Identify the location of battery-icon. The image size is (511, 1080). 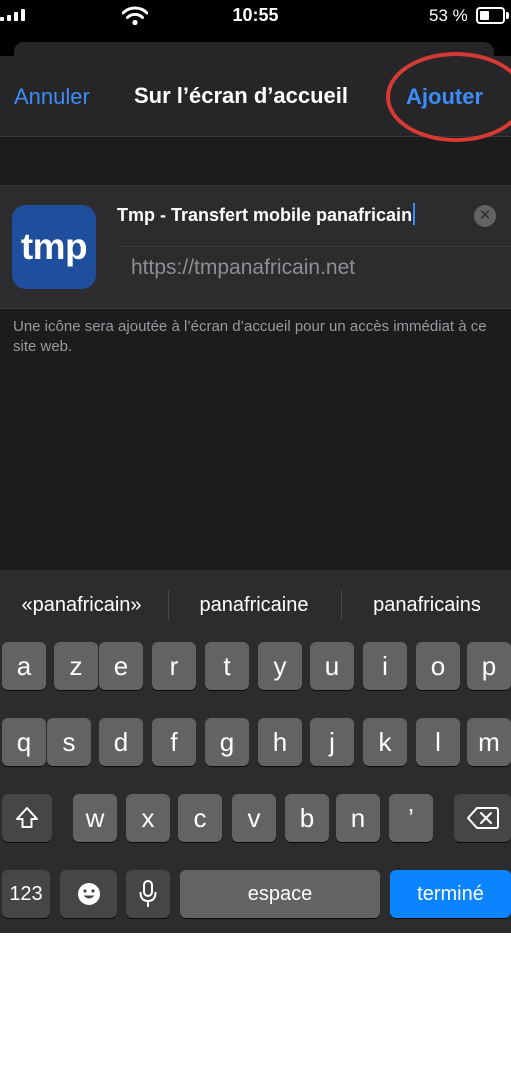
(492, 15).